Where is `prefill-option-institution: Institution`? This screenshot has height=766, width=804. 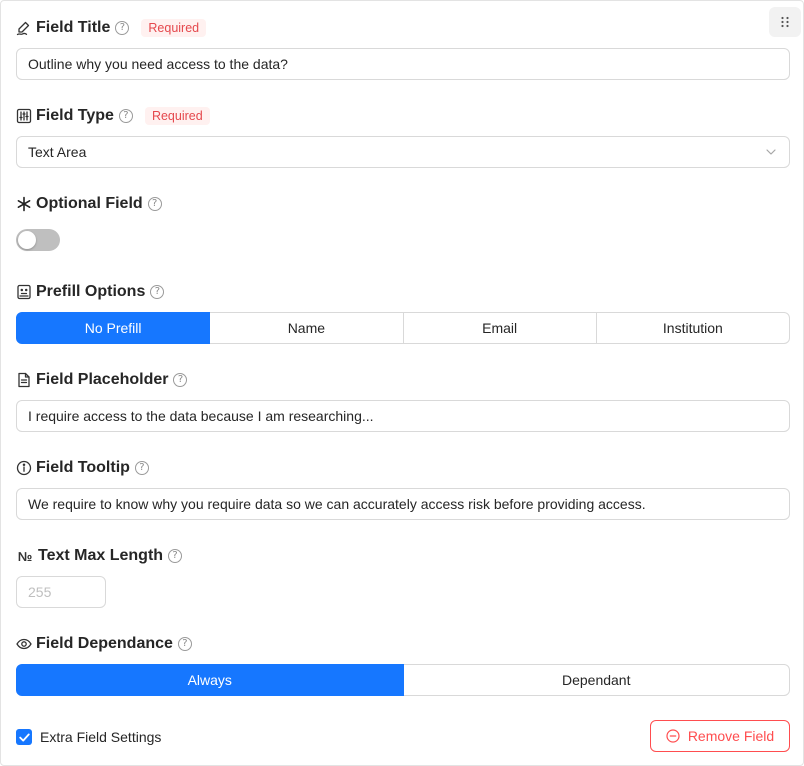 prefill-option-institution: Institution is located at coordinates (692, 328).